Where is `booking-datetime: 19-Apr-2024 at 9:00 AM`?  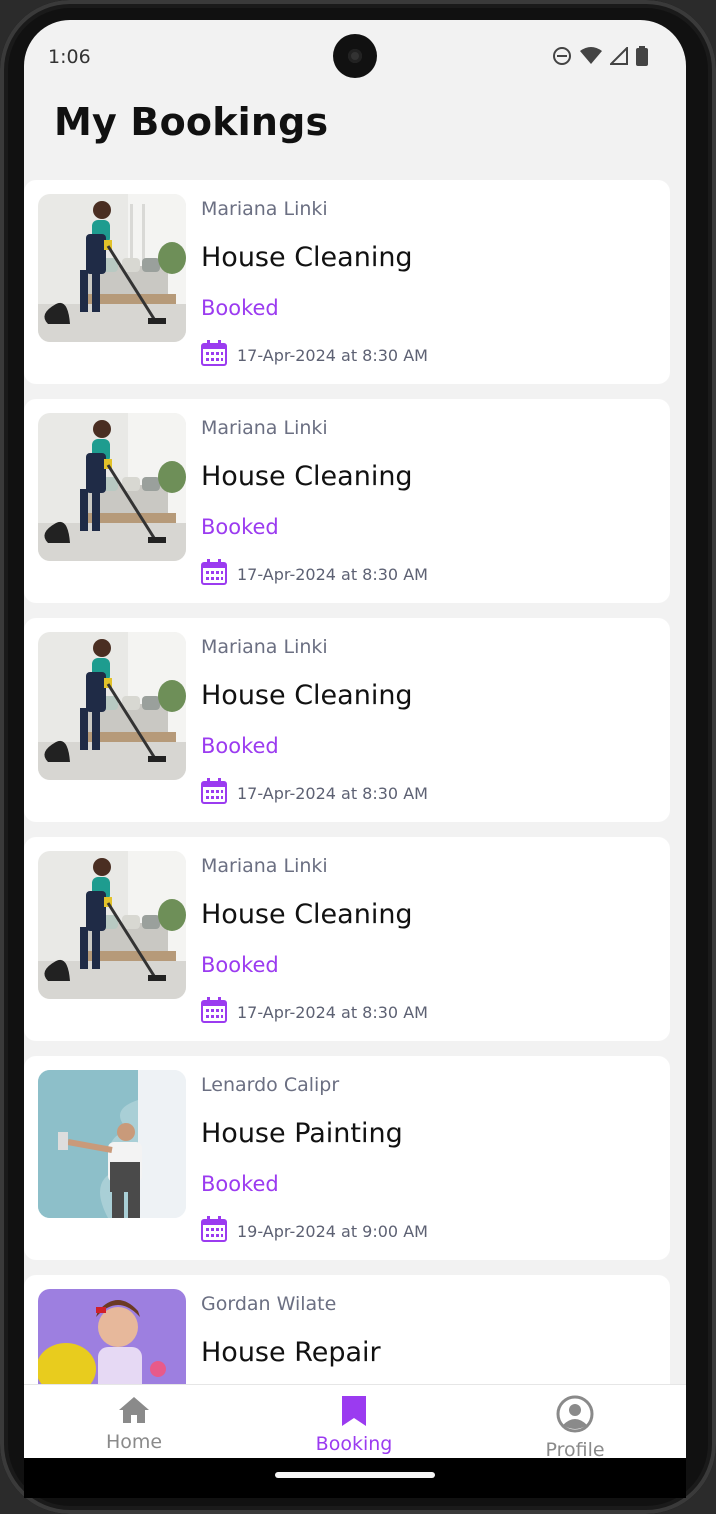 booking-datetime: 19-Apr-2024 at 9:00 AM is located at coordinates (332, 1231).